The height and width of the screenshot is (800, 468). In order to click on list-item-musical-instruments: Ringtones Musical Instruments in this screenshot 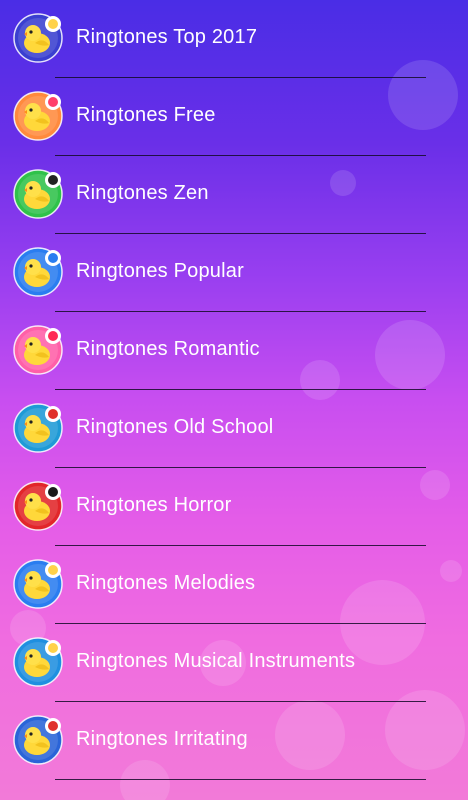, I will do `click(234, 663)`.